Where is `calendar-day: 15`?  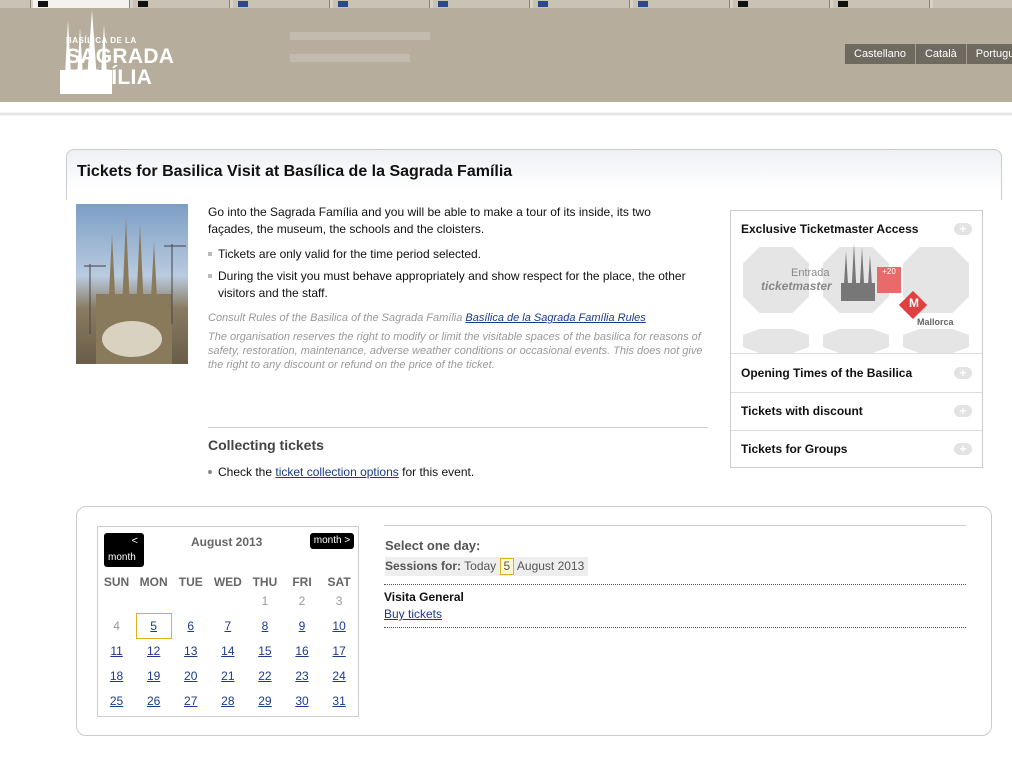 calendar-day: 15 is located at coordinates (264, 651).